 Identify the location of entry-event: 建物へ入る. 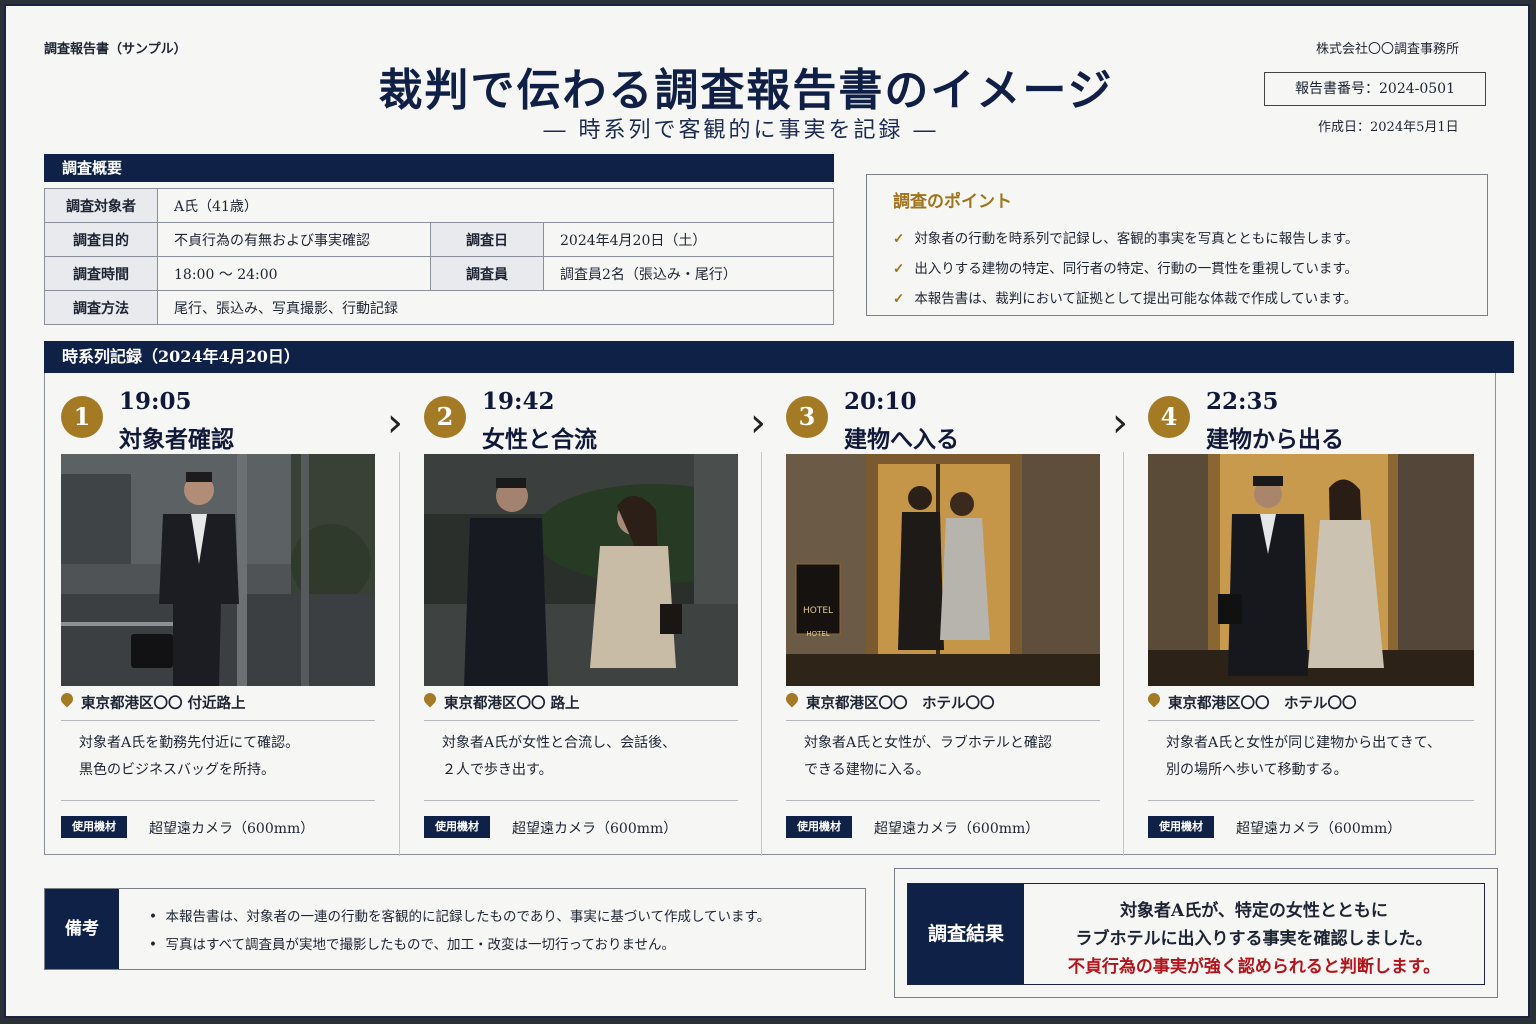
(901, 439).